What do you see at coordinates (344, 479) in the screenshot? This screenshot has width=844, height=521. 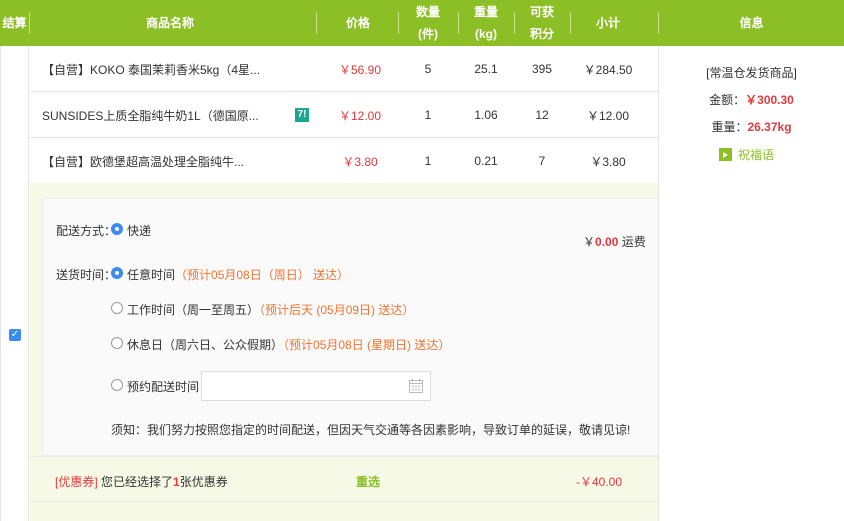 I see `coupon-row: [优惠券] 您已经选择了1张优惠券 重选 -￥40.00` at bounding box center [344, 479].